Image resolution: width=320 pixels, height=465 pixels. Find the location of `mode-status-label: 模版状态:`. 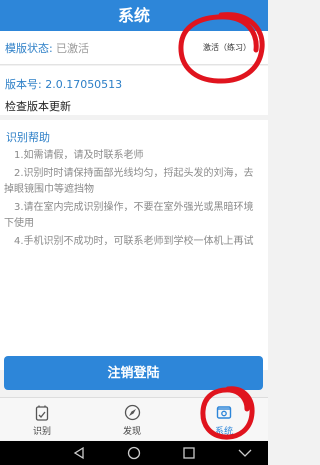

mode-status-label: 模版状态: is located at coordinates (29, 48).